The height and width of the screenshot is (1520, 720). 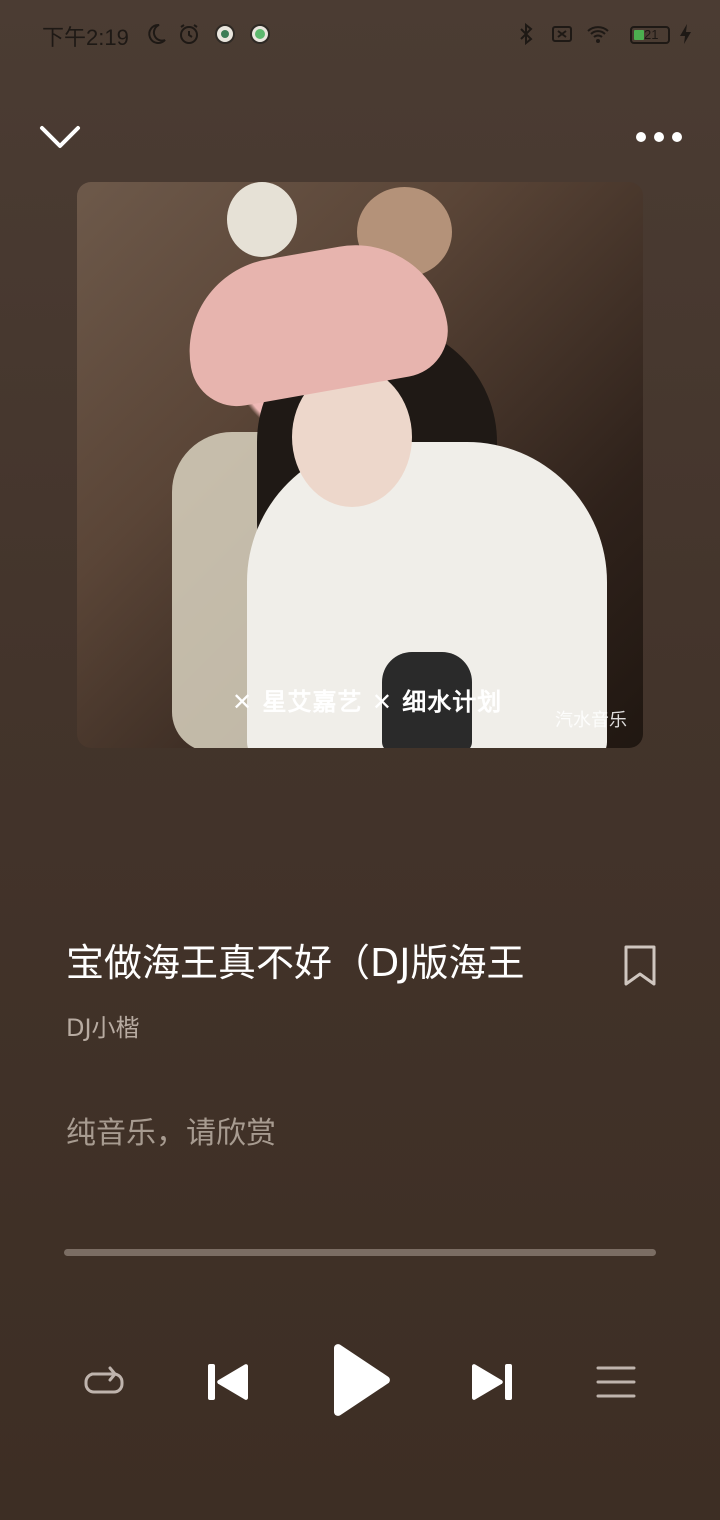 What do you see at coordinates (659, 137) in the screenshot?
I see `more-dots-icon` at bounding box center [659, 137].